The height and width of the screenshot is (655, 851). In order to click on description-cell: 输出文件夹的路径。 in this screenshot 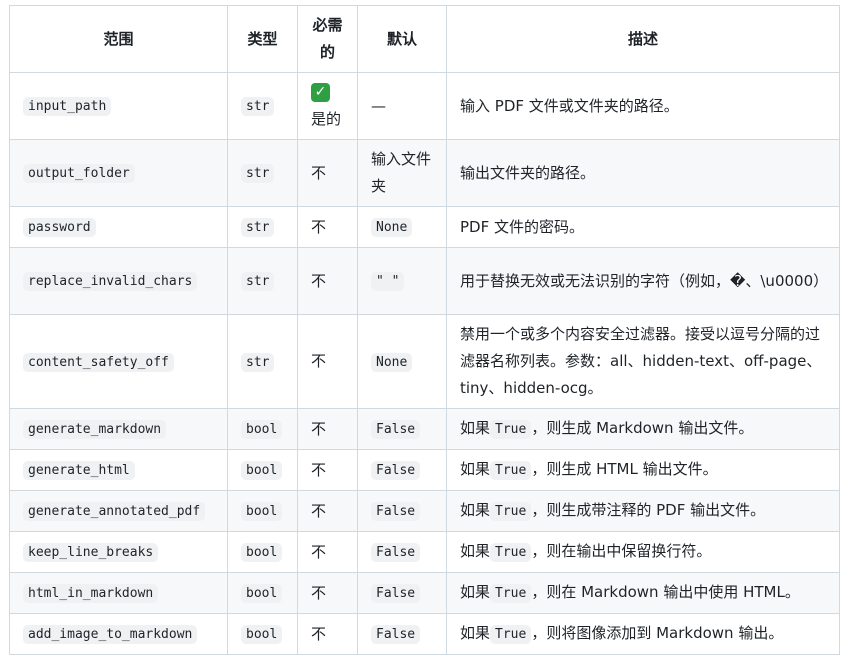, I will do `click(643, 173)`.